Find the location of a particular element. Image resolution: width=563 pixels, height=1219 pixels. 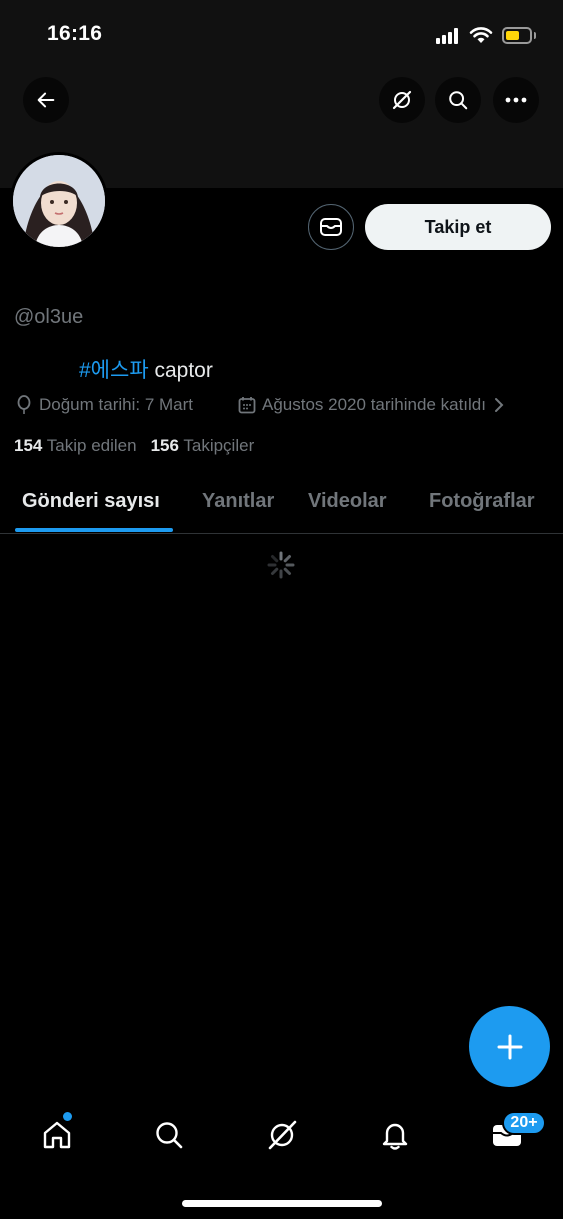

follow-button: Takip et is located at coordinates (458, 227).